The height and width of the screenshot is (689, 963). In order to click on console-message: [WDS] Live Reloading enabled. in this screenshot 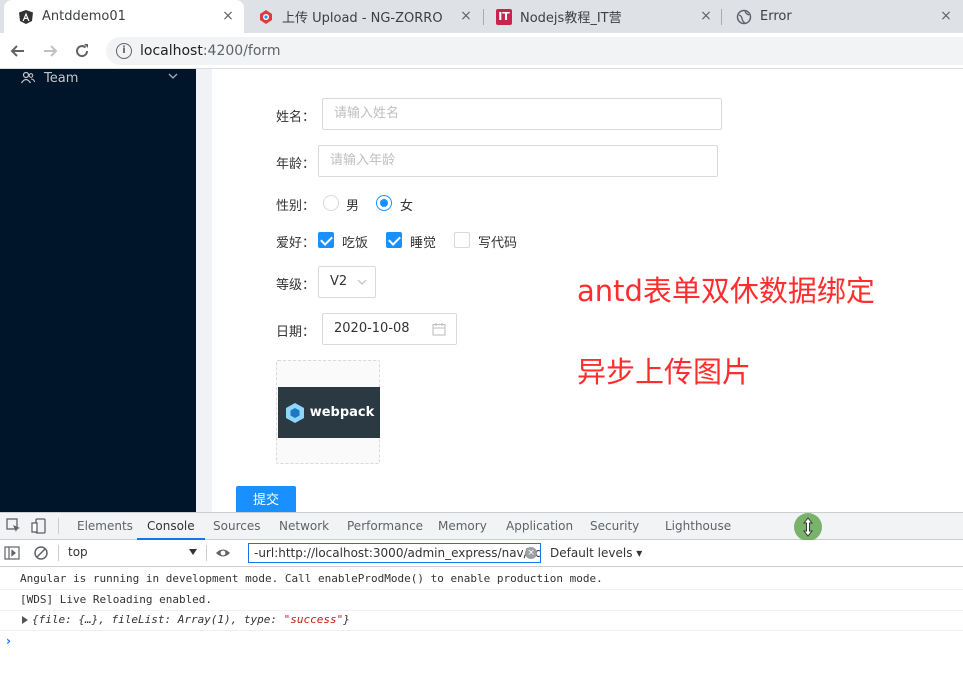, I will do `click(116, 599)`.